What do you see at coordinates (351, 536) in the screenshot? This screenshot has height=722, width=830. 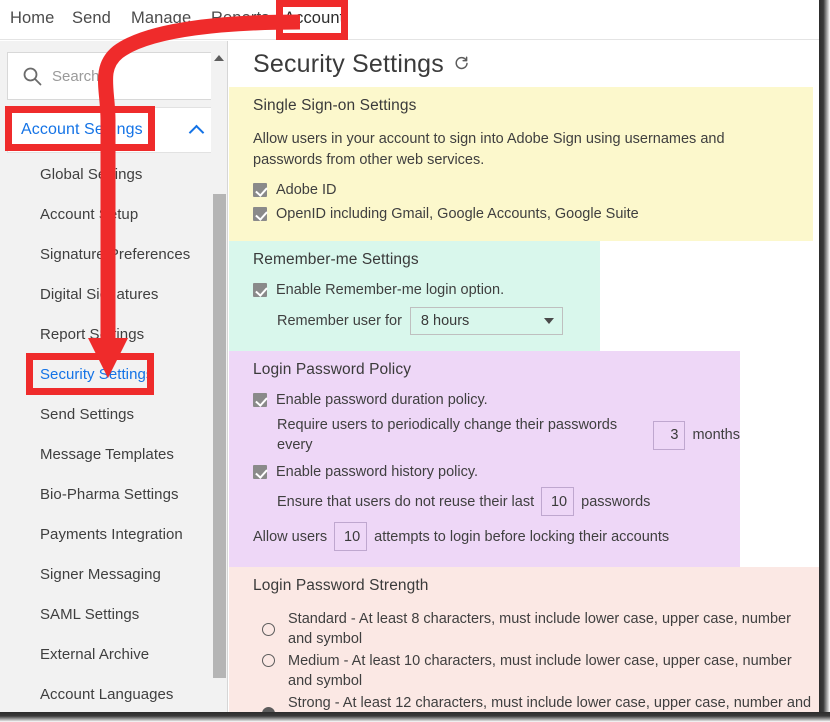 I see `login-attempts-count-input: 10` at bounding box center [351, 536].